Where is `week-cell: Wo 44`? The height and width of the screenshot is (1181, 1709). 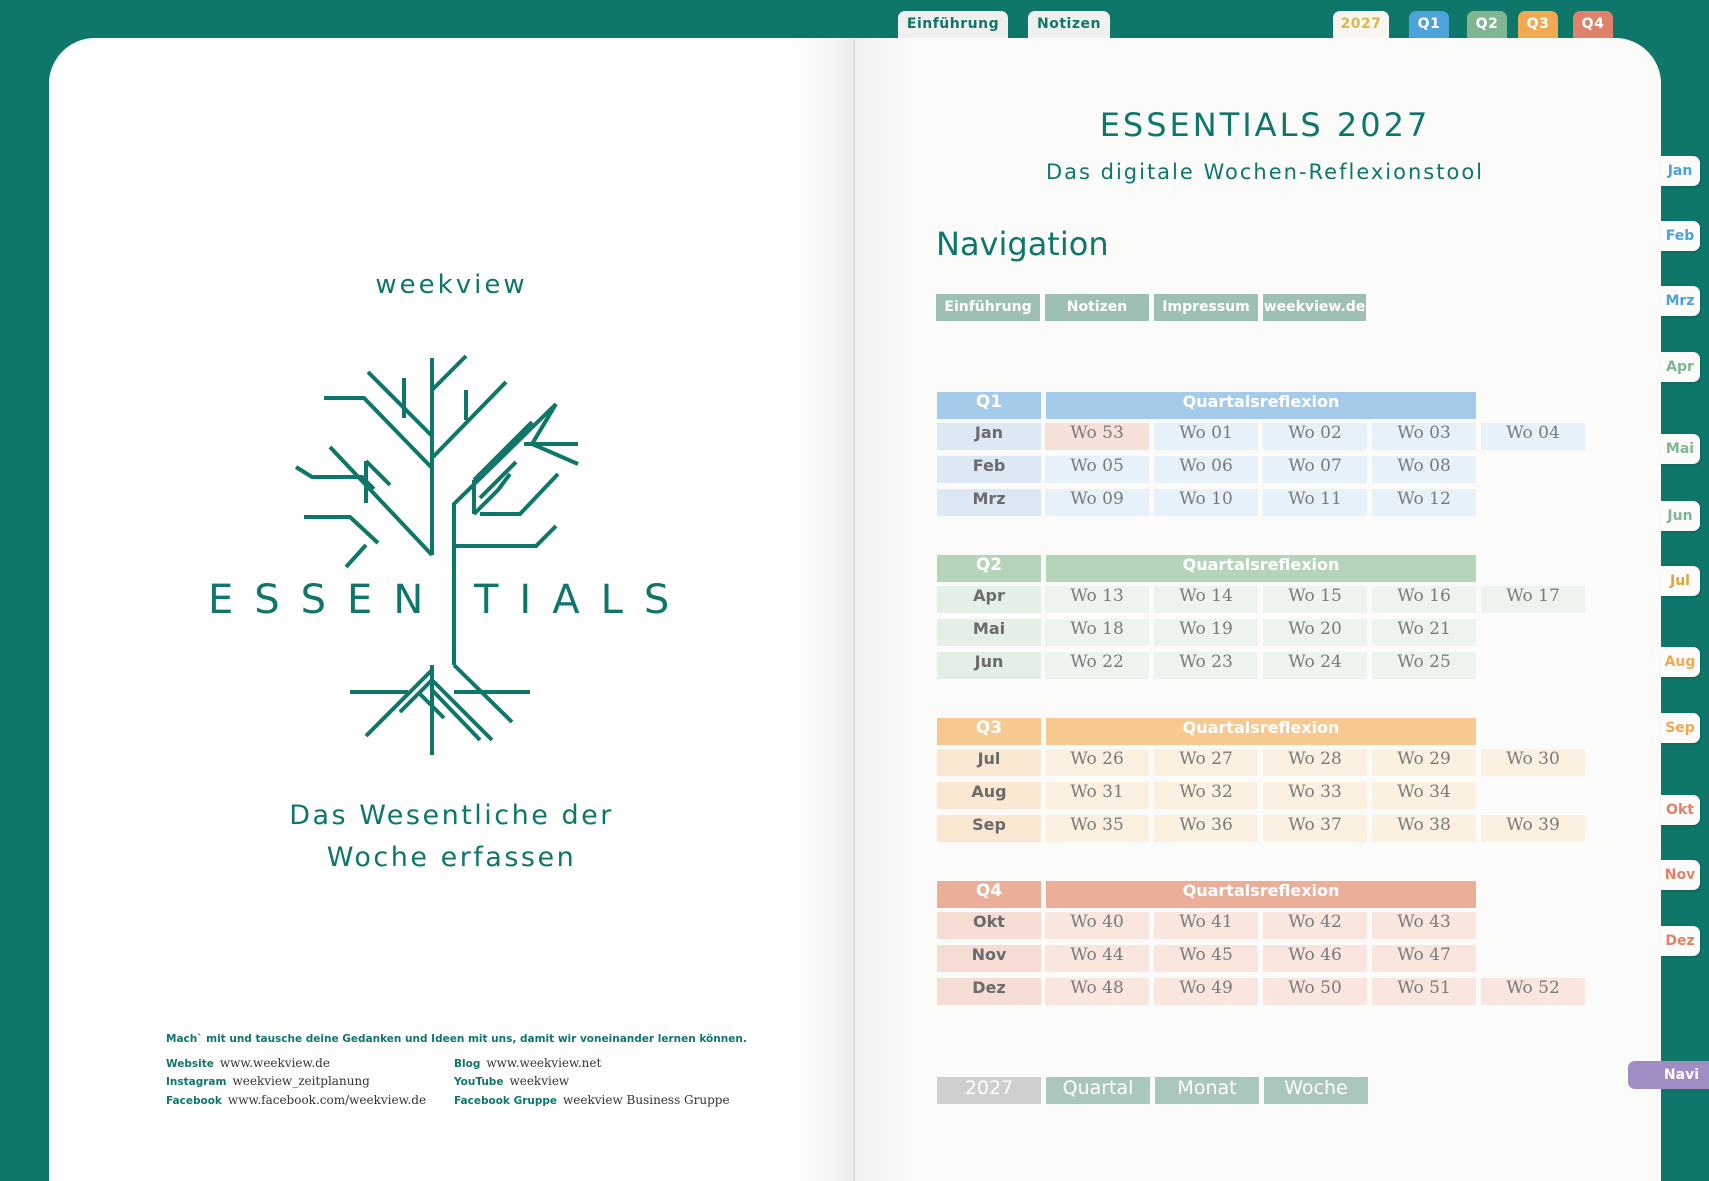 week-cell: Wo 44 is located at coordinates (1097, 958).